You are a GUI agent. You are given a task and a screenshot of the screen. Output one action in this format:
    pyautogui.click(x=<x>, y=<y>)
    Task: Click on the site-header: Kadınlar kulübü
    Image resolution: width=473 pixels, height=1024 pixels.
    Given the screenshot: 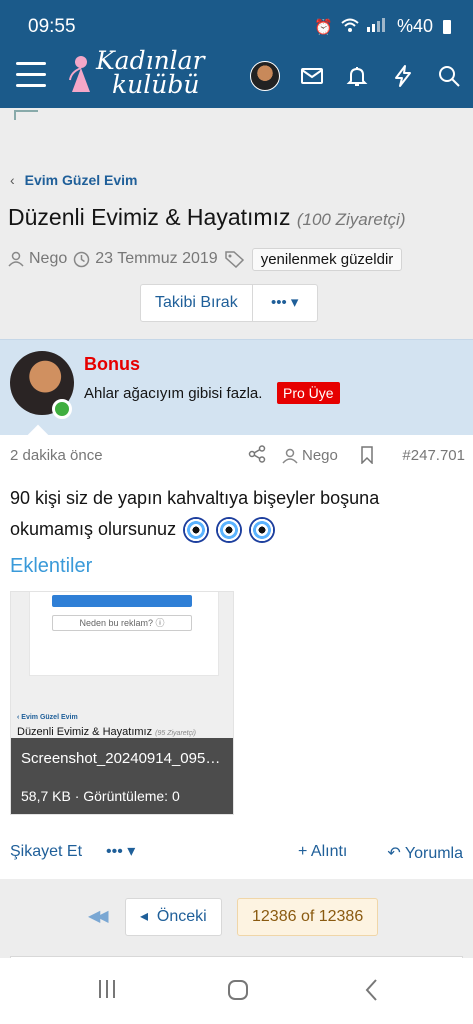 What is the action you would take?
    pyautogui.click(x=236, y=78)
    